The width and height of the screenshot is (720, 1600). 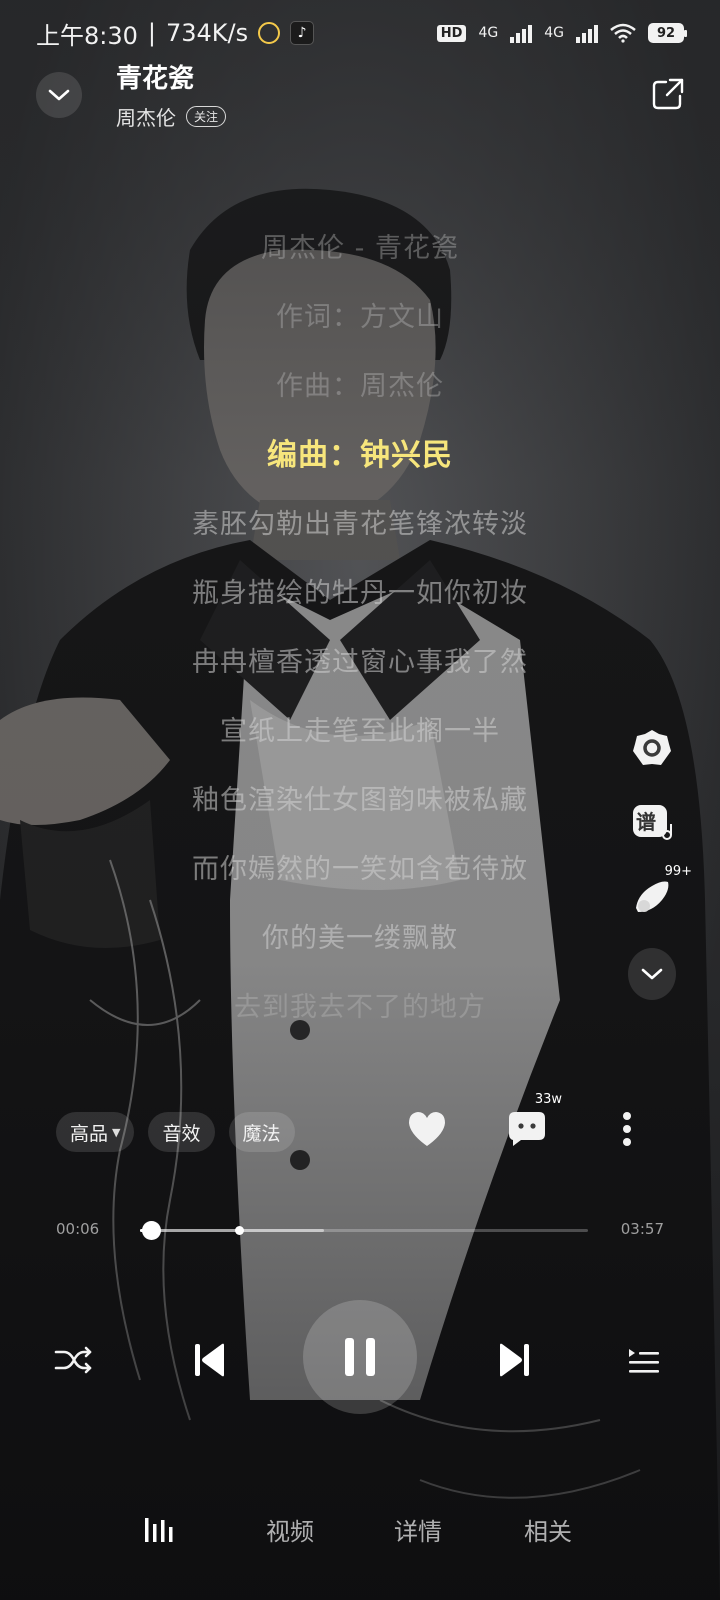 I want to click on playlist-icon, so click(x=644, y=1361).